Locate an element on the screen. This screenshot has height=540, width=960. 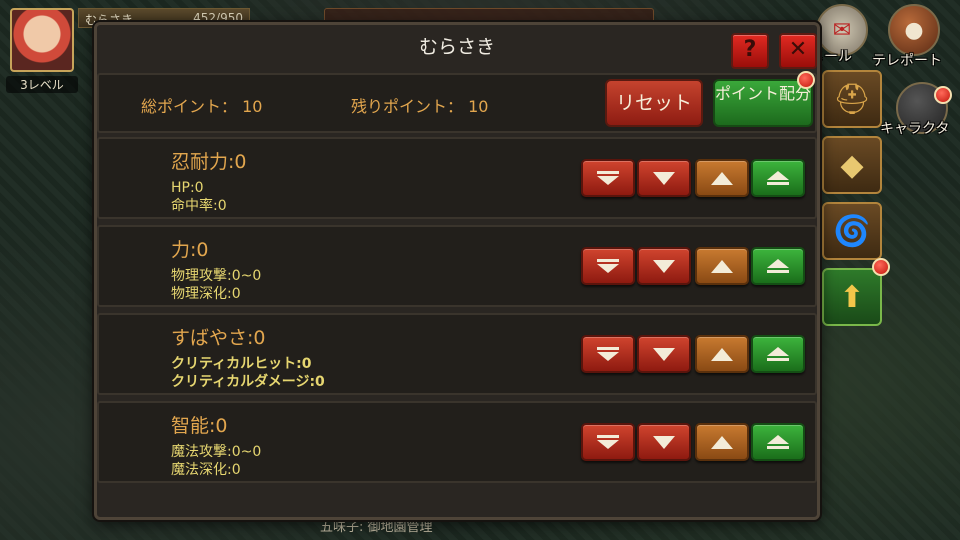
teleport-label: テレポート is located at coordinates (907, 61).